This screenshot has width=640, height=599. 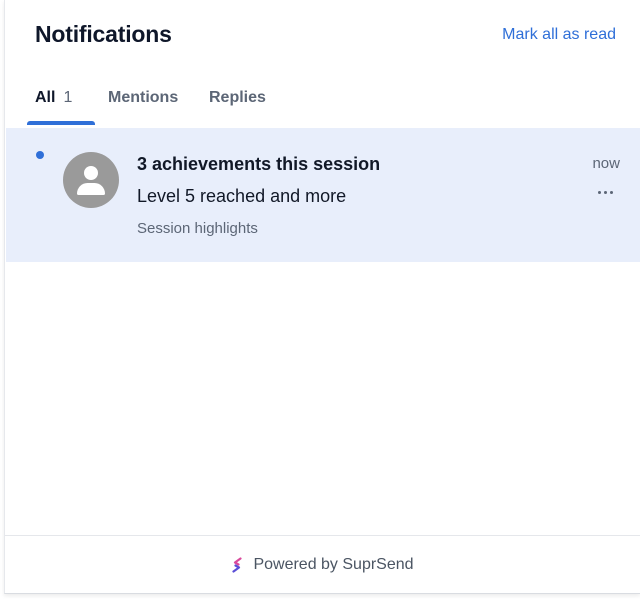 I want to click on user-avatar-icon, so click(x=91, y=180).